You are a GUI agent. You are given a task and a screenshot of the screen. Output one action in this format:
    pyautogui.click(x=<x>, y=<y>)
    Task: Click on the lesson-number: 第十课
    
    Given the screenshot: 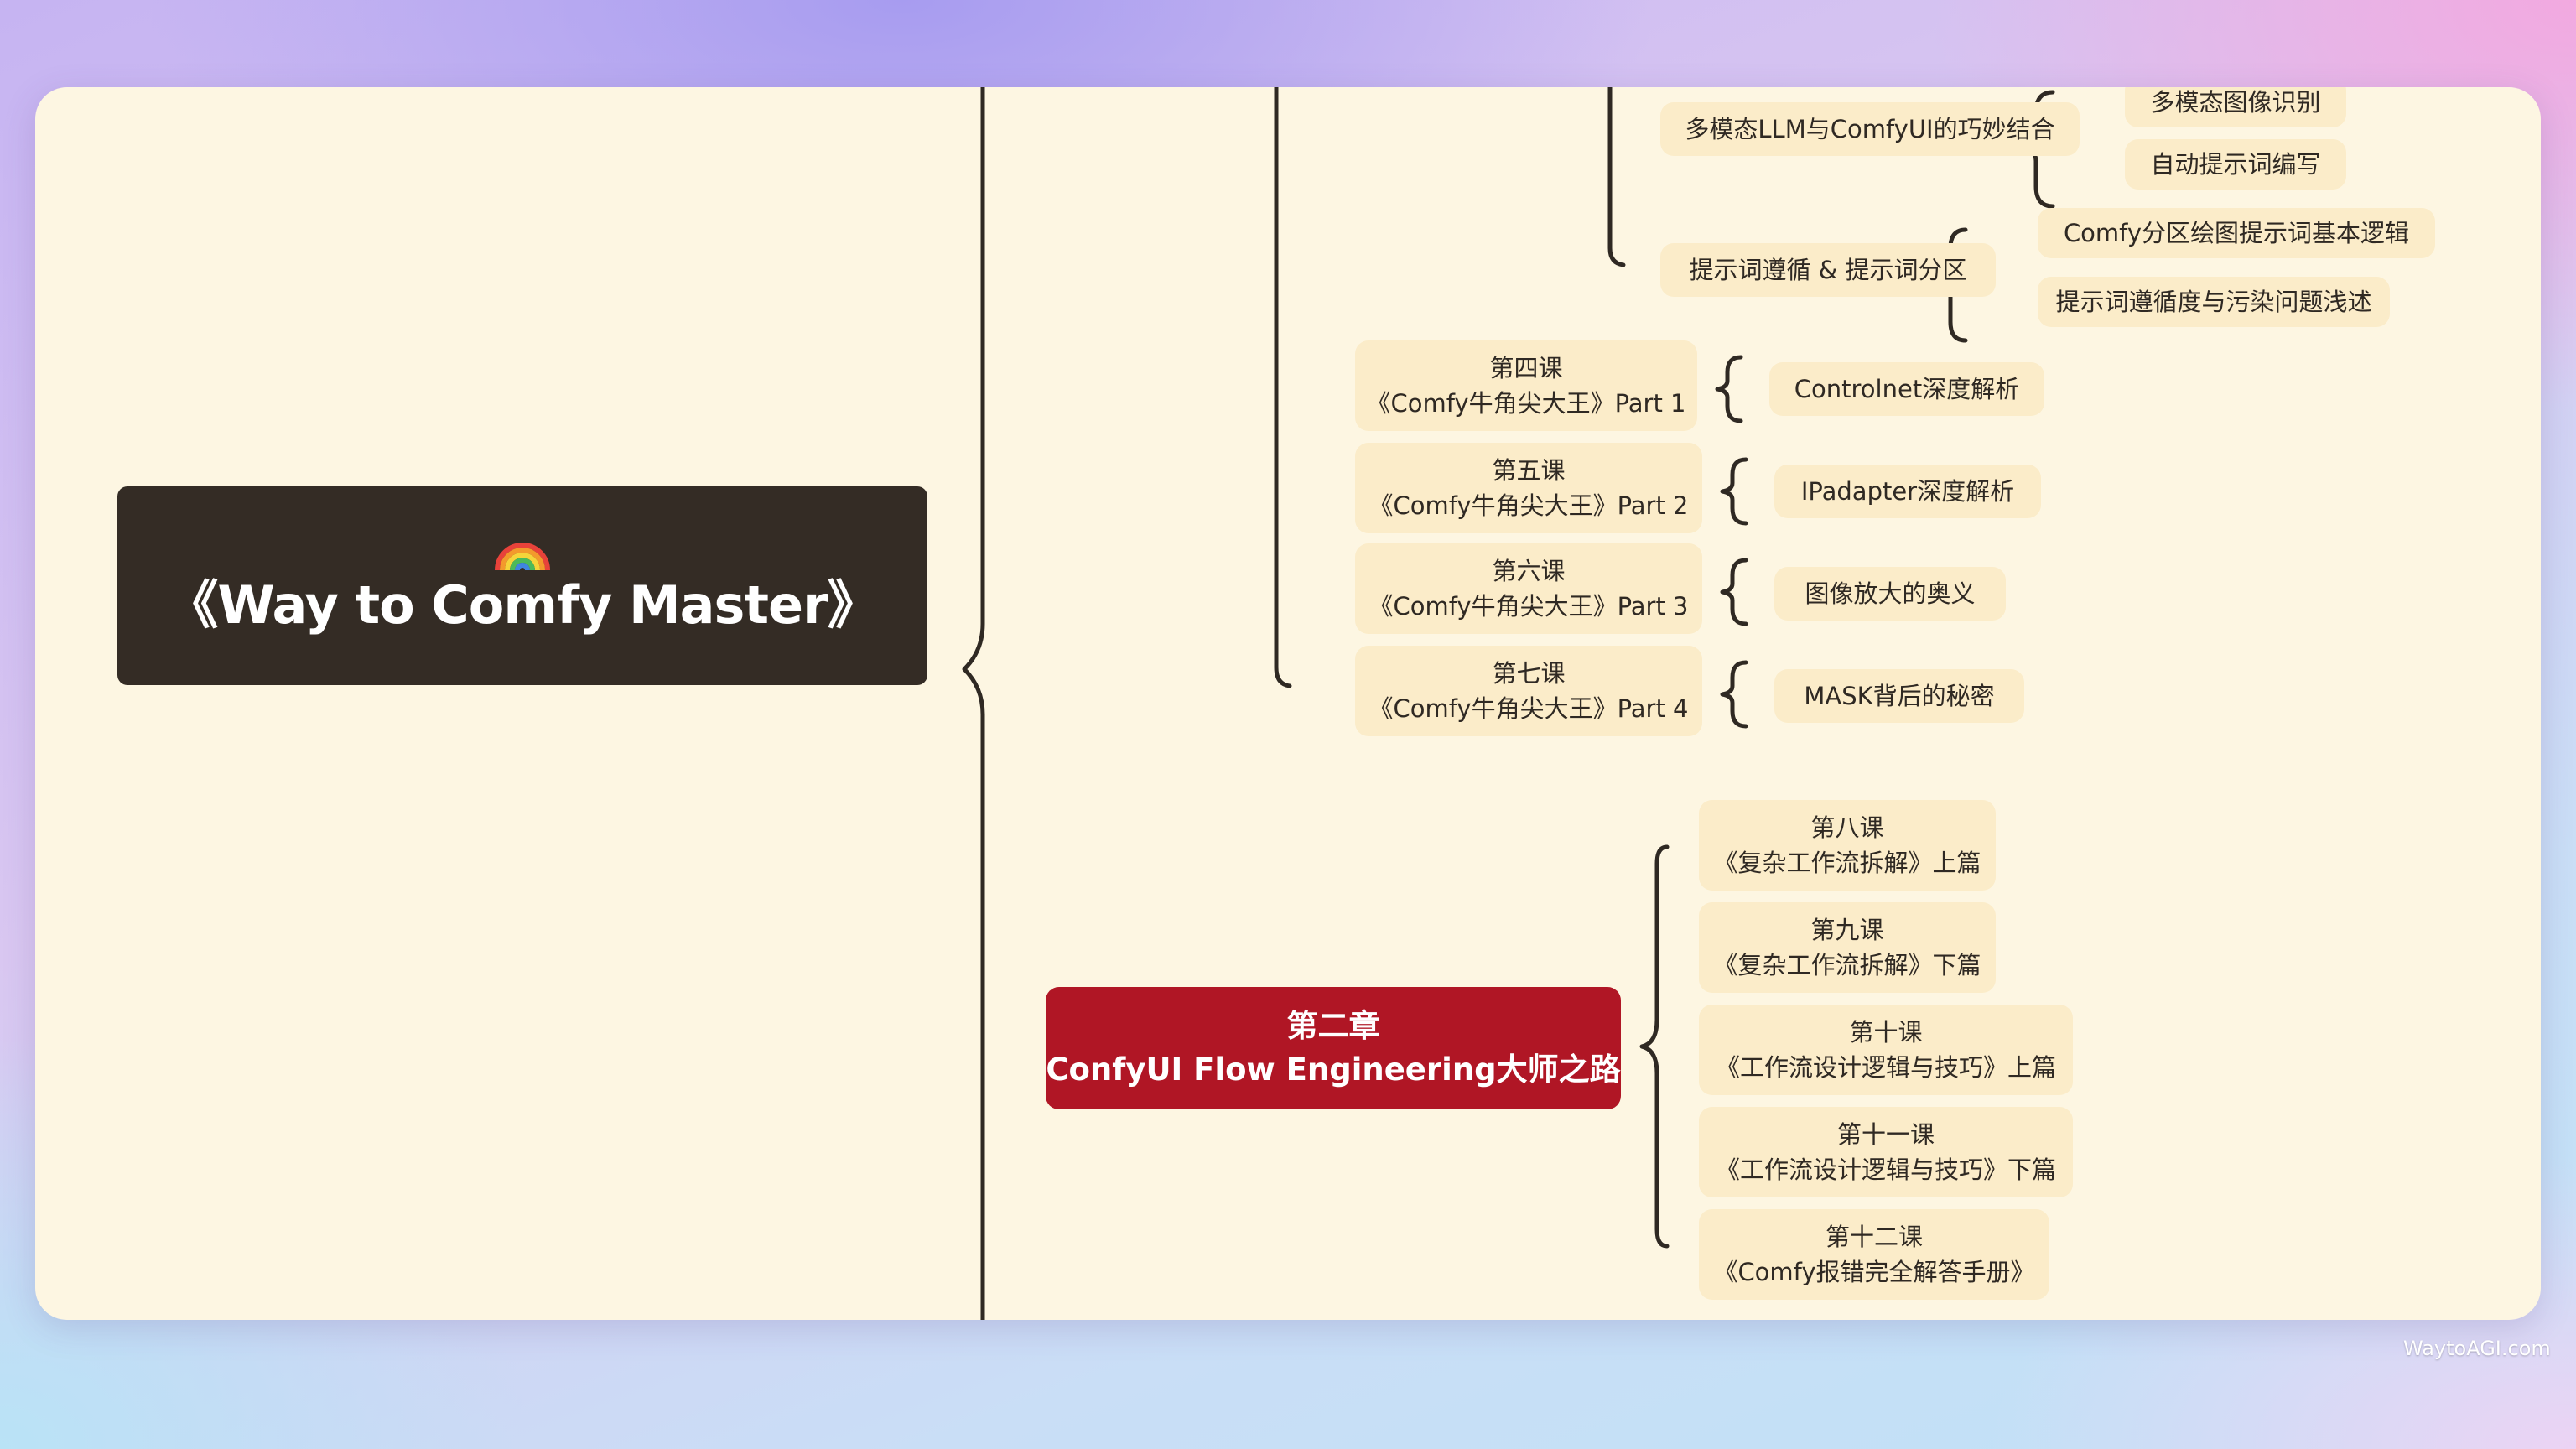 What is the action you would take?
    pyautogui.click(x=1886, y=1032)
    